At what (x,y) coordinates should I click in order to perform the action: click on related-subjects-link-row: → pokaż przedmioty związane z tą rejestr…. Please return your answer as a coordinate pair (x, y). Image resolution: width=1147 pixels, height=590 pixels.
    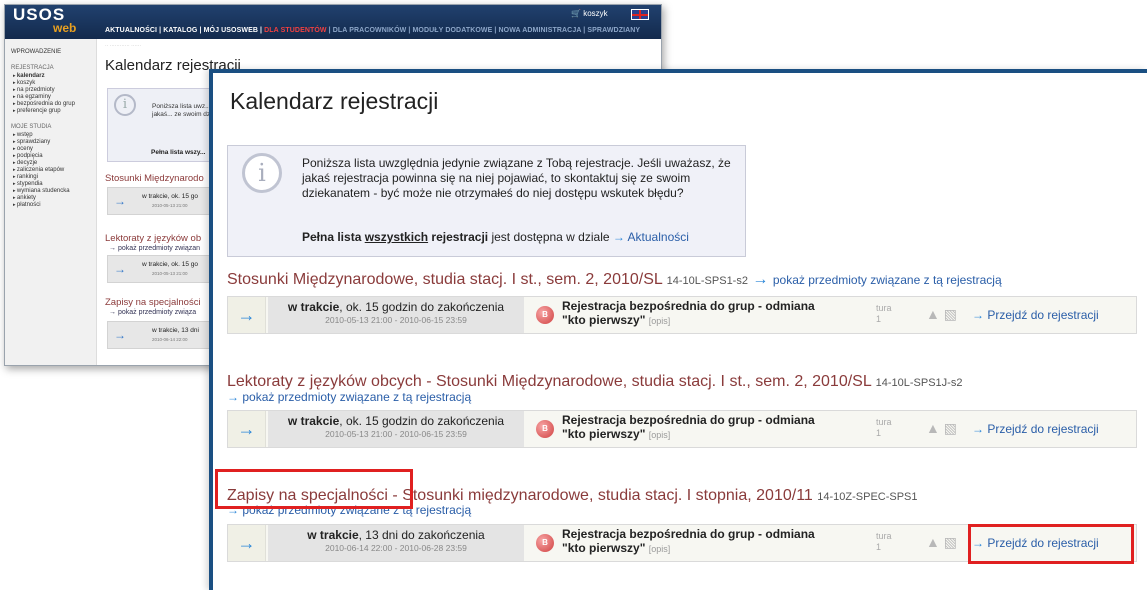
    Looking at the image, I should click on (349, 397).